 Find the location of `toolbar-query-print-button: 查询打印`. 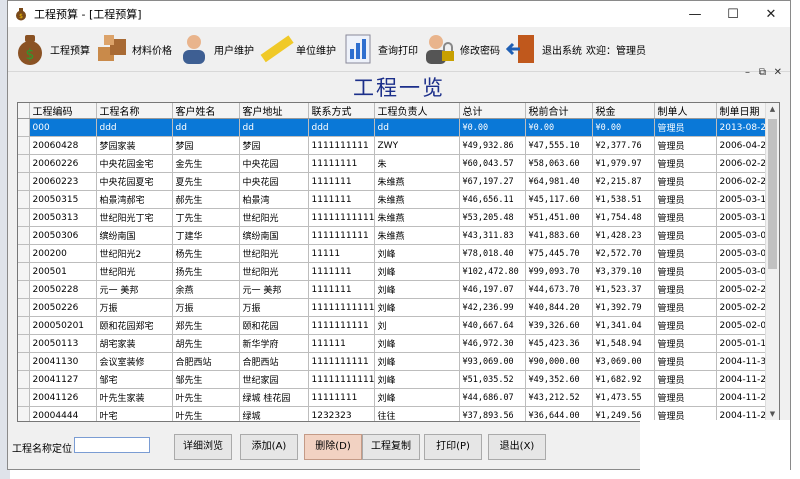

toolbar-query-print-button: 查询打印 is located at coordinates (379, 49).